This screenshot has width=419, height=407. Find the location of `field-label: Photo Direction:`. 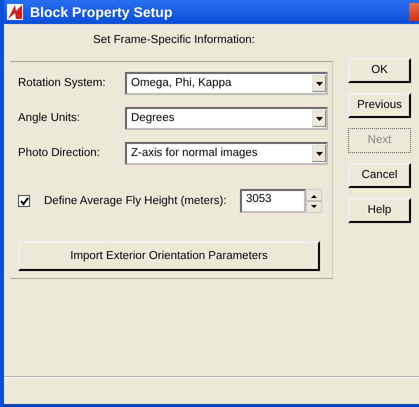

field-label: Photo Direction: is located at coordinates (59, 154).